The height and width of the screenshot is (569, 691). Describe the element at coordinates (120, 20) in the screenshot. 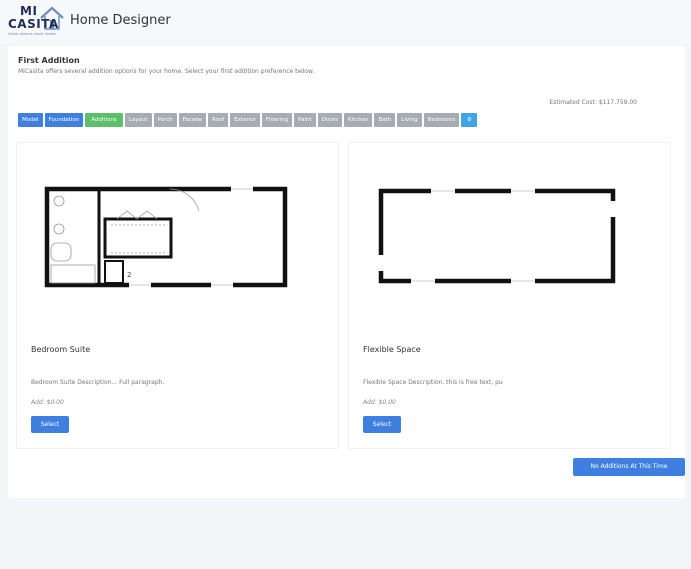

I see `app-title: Home Designer` at that location.